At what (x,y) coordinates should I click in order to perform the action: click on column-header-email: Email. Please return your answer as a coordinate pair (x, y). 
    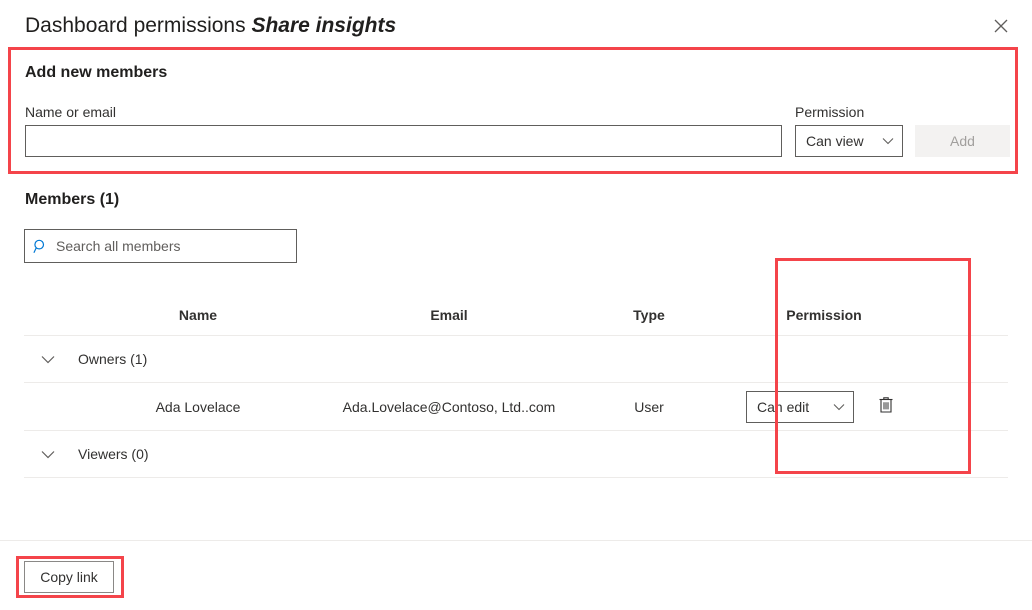
    Looking at the image, I should click on (449, 315).